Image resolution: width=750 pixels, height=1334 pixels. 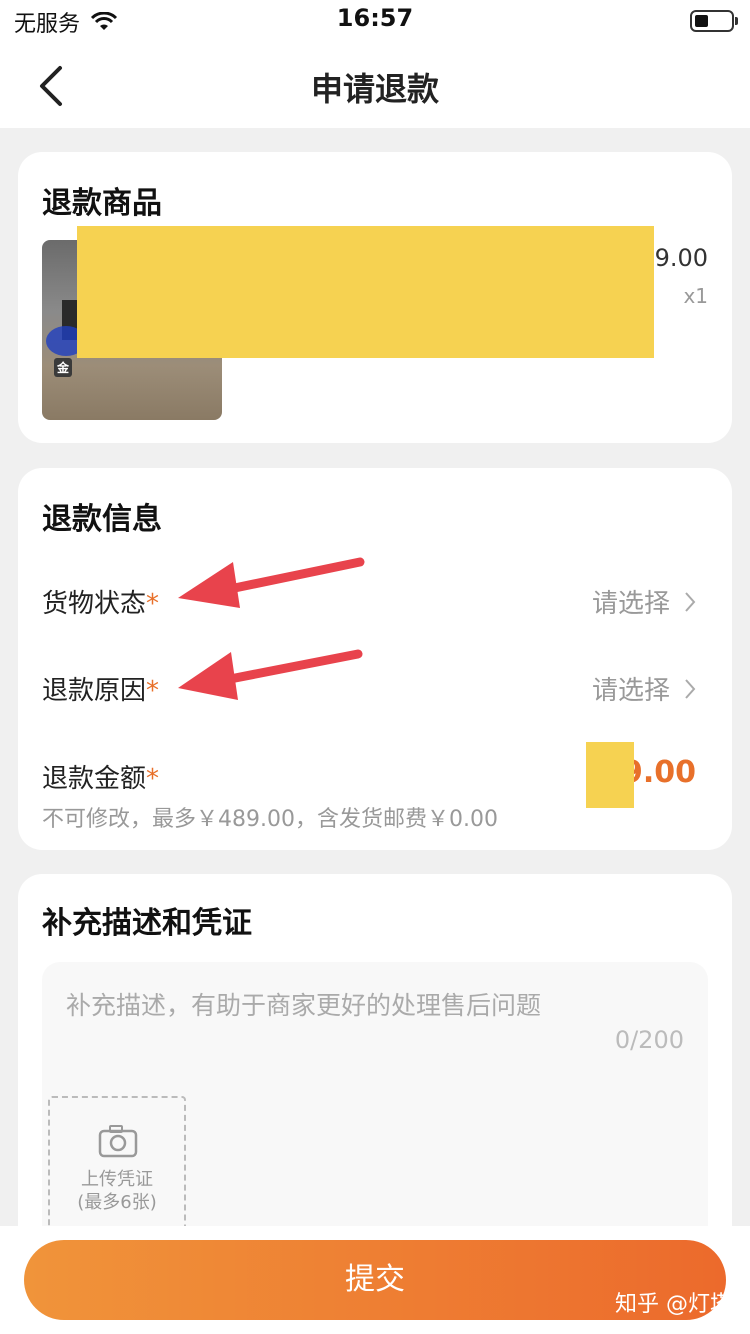 I want to click on clock: 16:57, so click(x=375, y=18).